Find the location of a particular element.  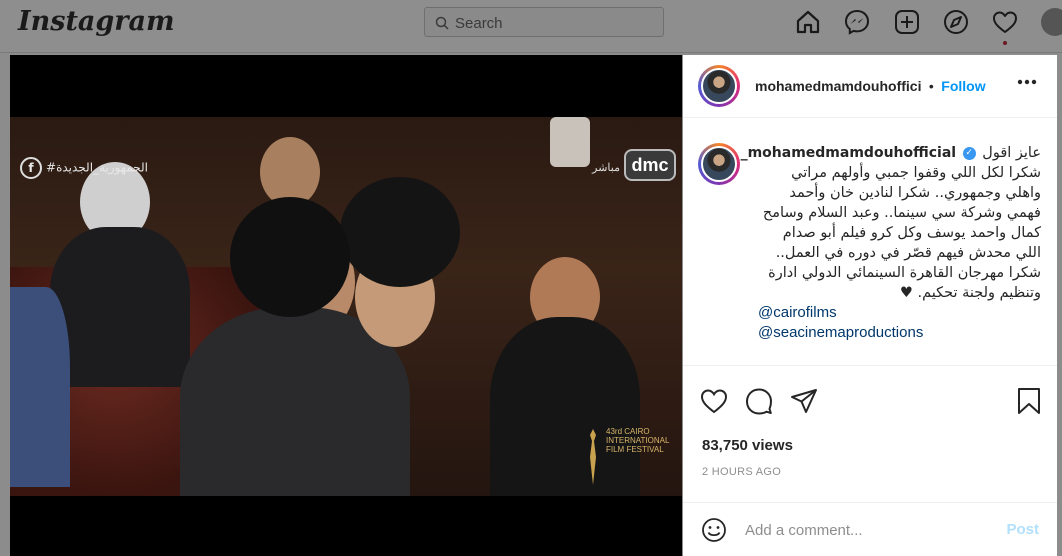

views-count: 83,750 views is located at coordinates (747, 445).